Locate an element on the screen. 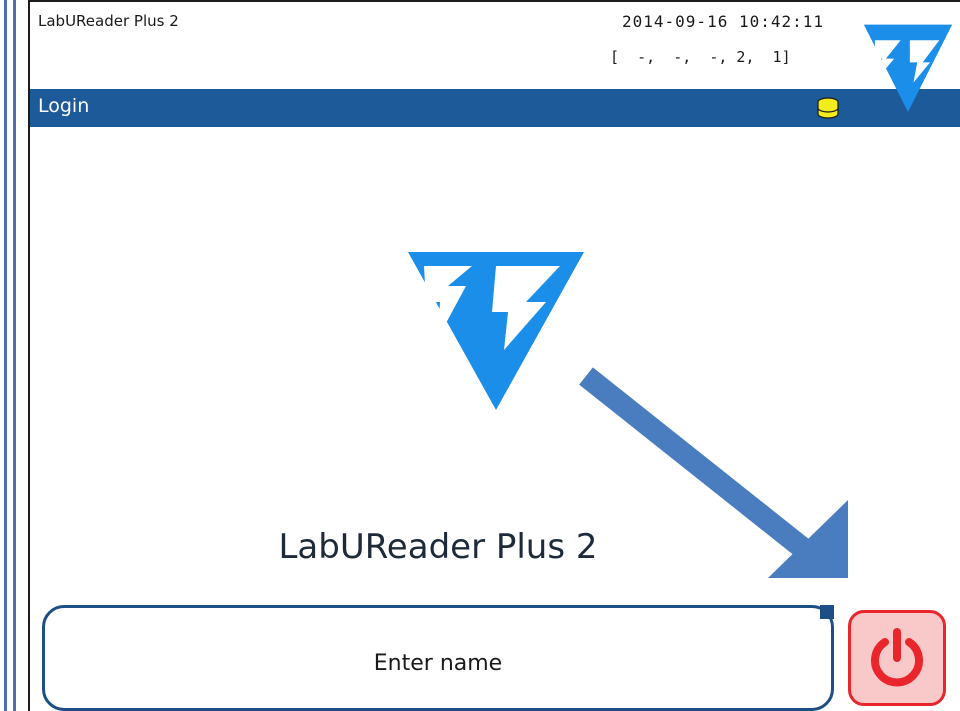 Image resolution: width=960 pixels, height=711 pixels. power-button is located at coordinates (897, 658).